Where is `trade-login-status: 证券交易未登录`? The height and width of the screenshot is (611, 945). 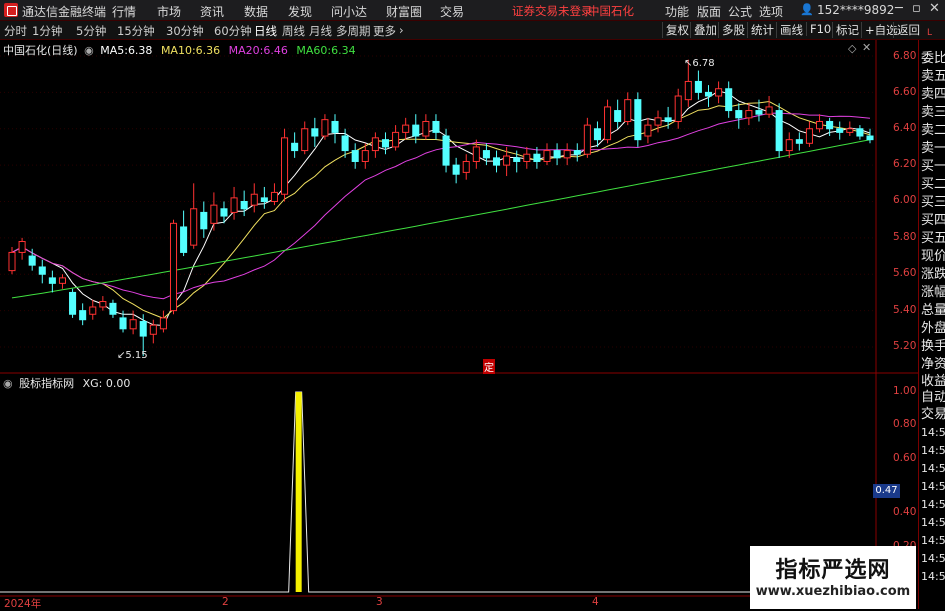
trade-login-status: 证券交易未登录 is located at coordinates (552, 11).